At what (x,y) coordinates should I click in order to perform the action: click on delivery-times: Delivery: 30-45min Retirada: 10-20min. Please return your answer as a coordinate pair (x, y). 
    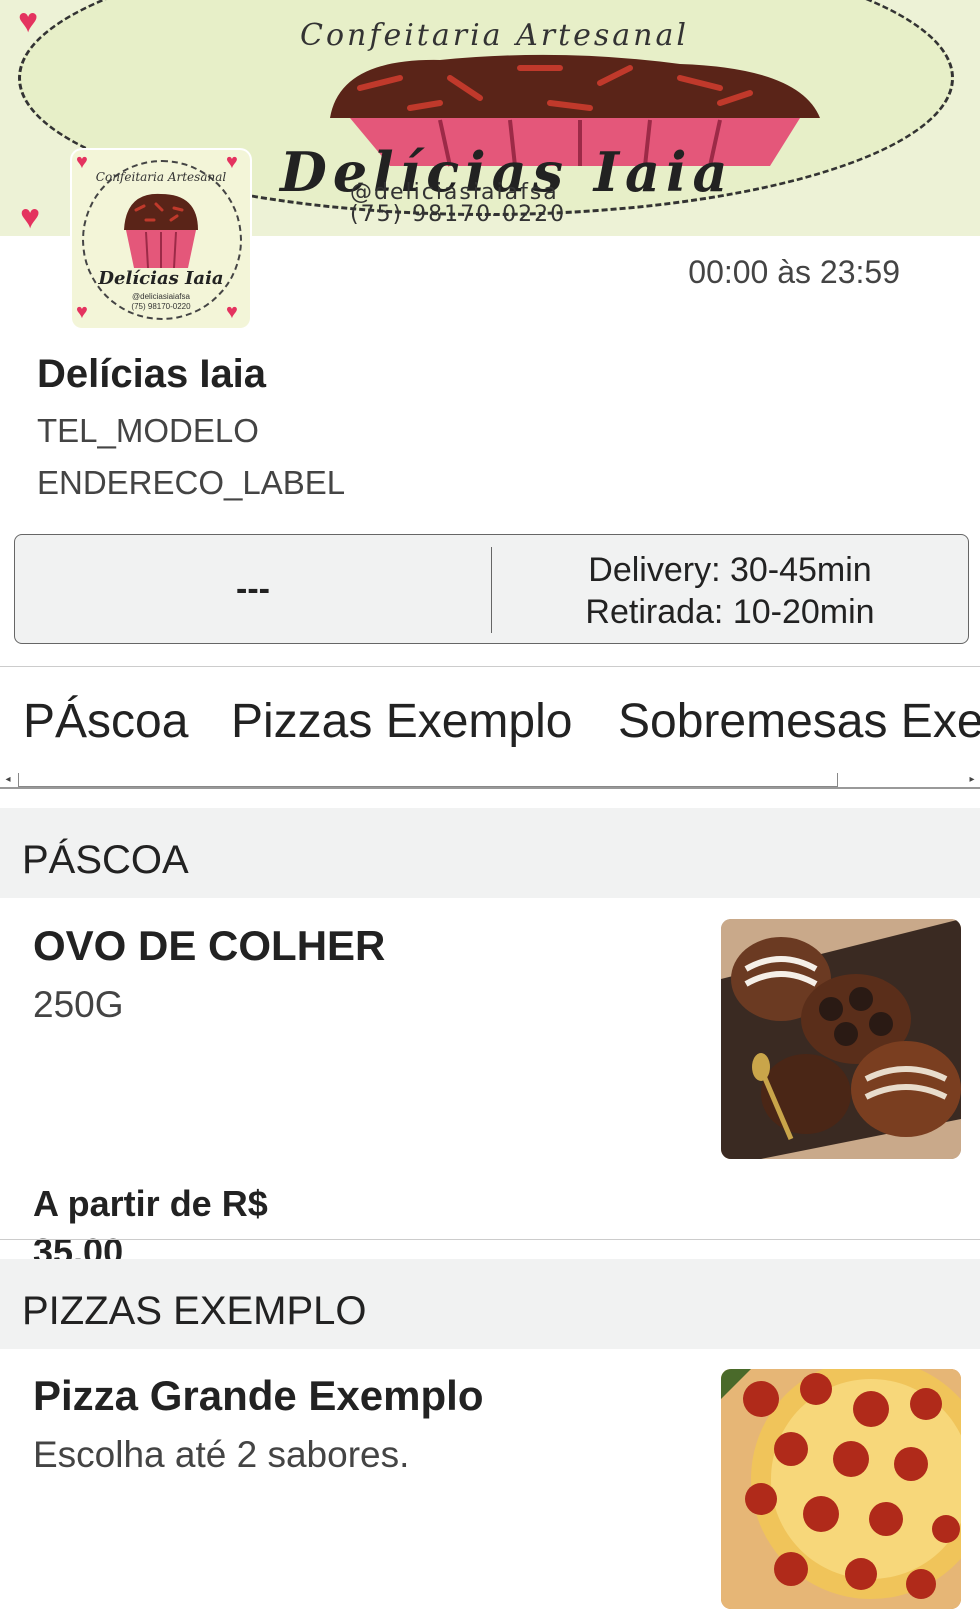
    Looking at the image, I should click on (730, 591).